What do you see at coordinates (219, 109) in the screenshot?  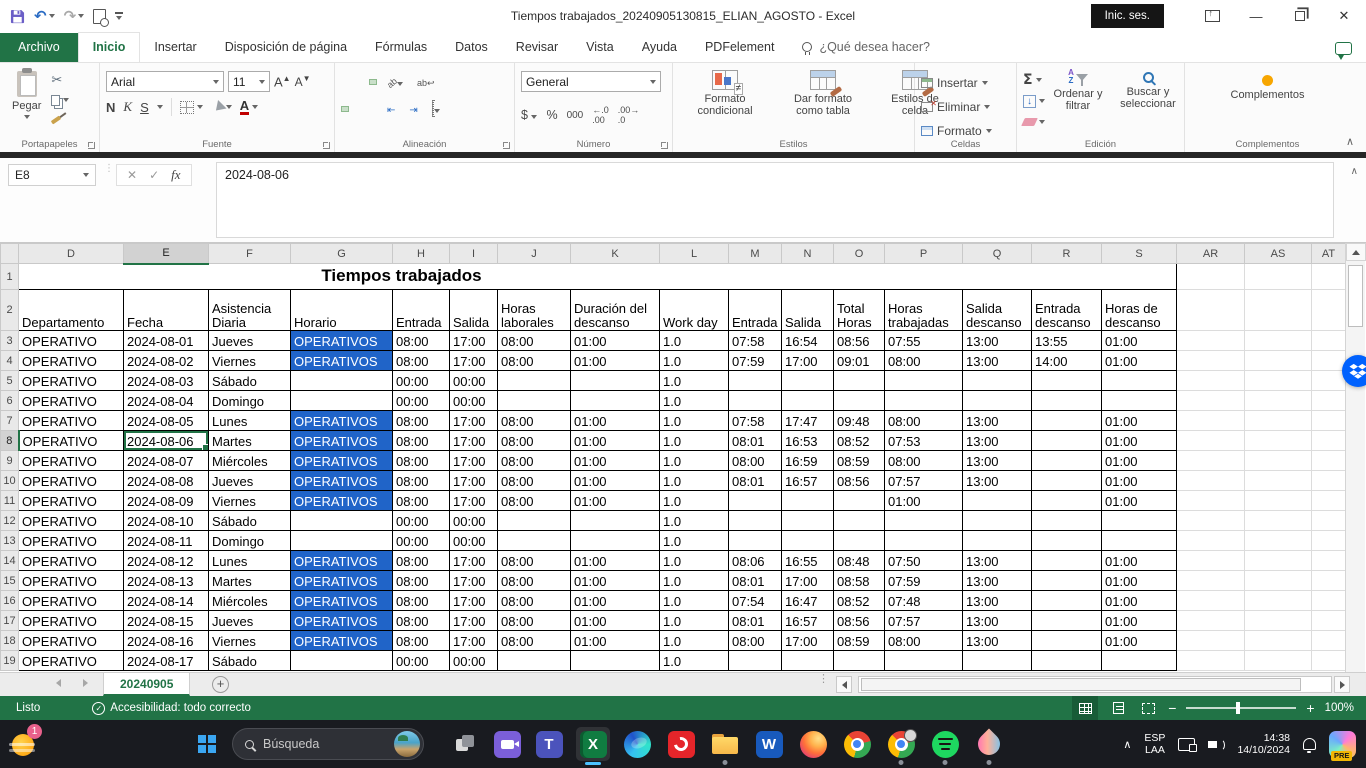 I see `fill-color-button` at bounding box center [219, 109].